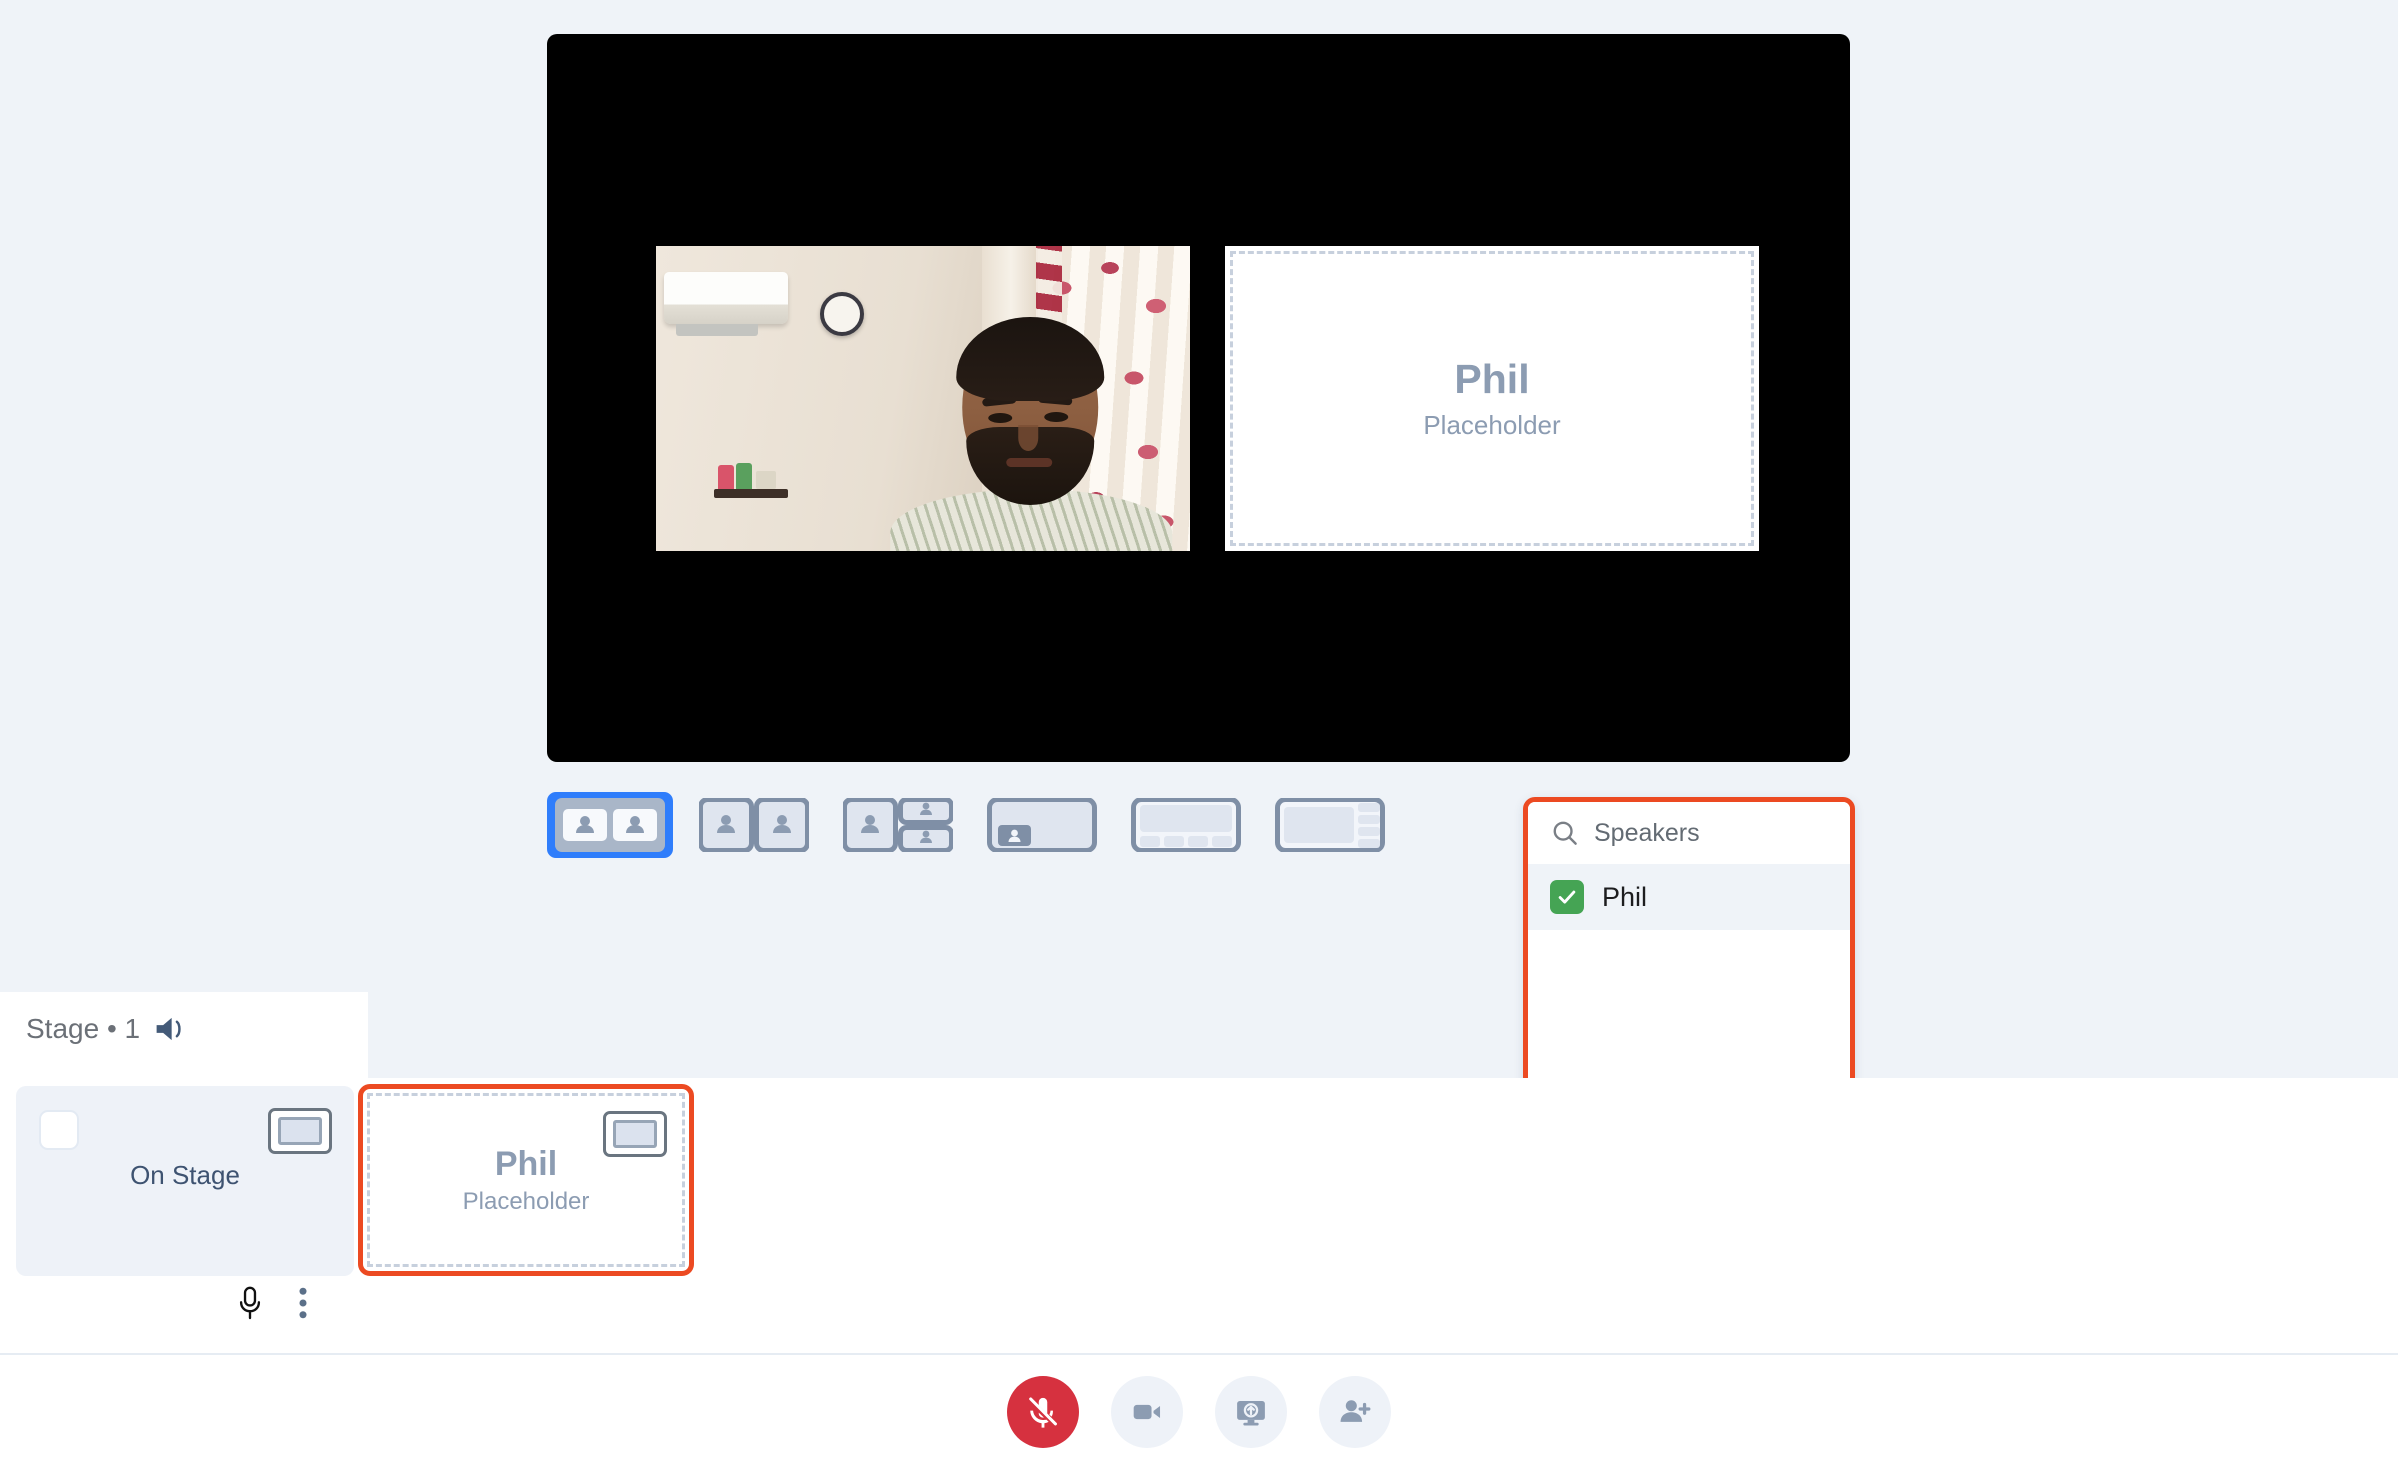  I want to click on layout-main-with-sidebar-button, so click(1330, 825).